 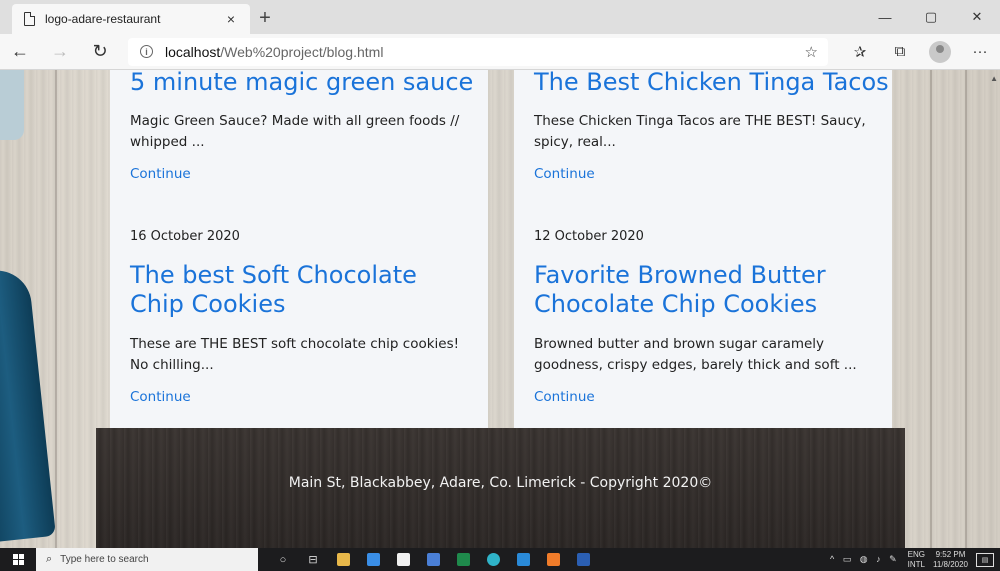 I want to click on back-arrow-icon: ←, so click(x=20, y=52).